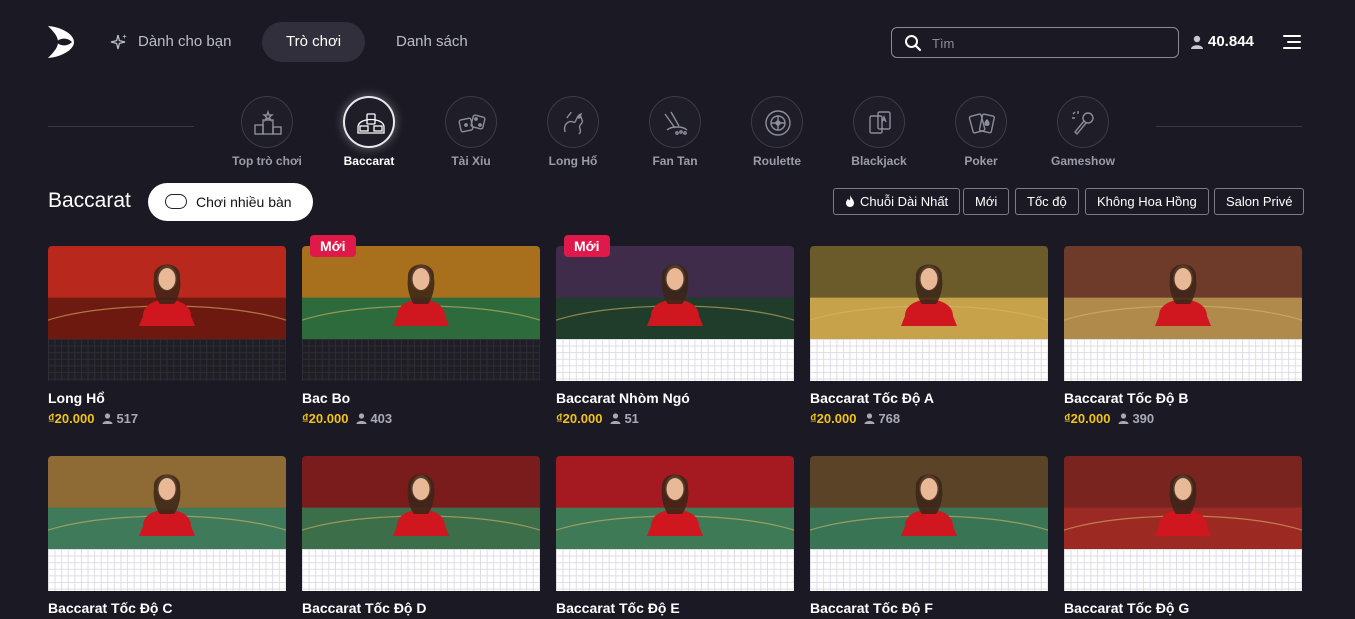  I want to click on multi-table-label: Chơi nhiều bàn, so click(244, 202).